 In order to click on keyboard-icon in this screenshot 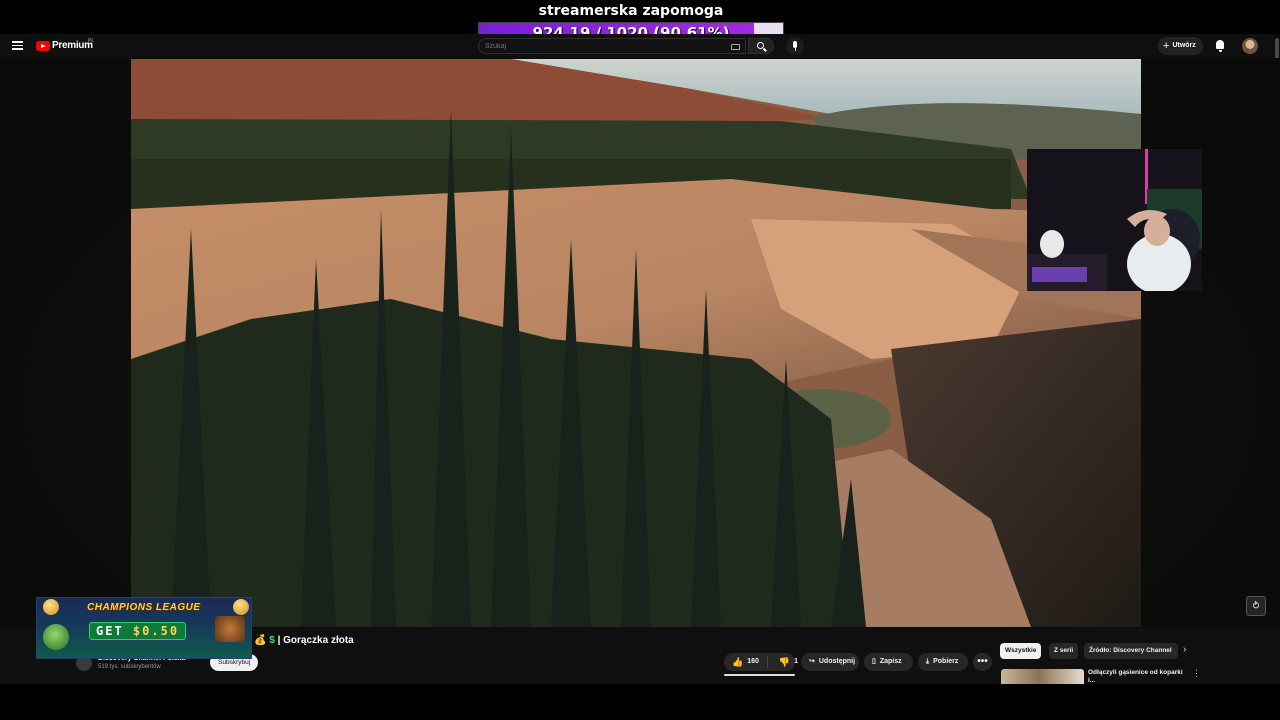, I will do `click(735, 47)`.